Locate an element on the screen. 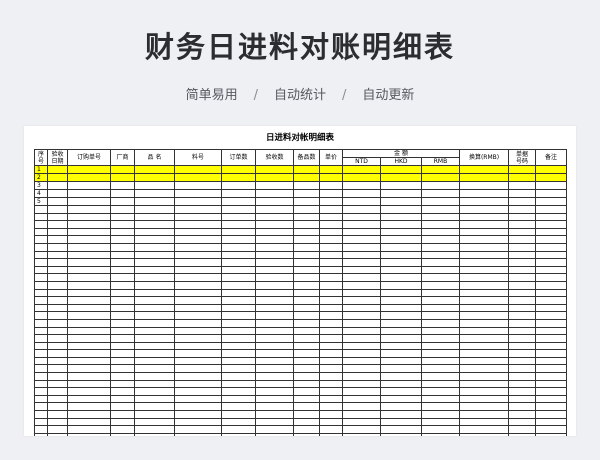 The height and width of the screenshot is (460, 600). col-header-remark: 备注 is located at coordinates (551, 157).